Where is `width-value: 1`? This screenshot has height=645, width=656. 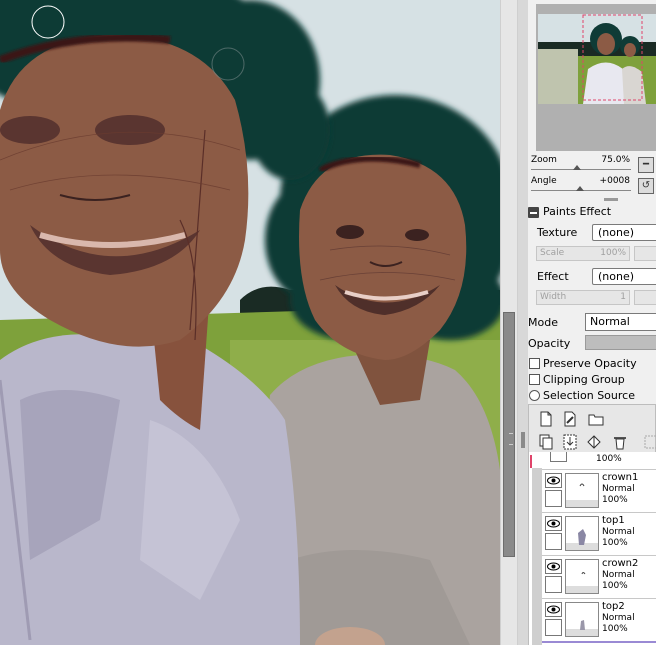
width-value: 1 is located at coordinates (623, 297).